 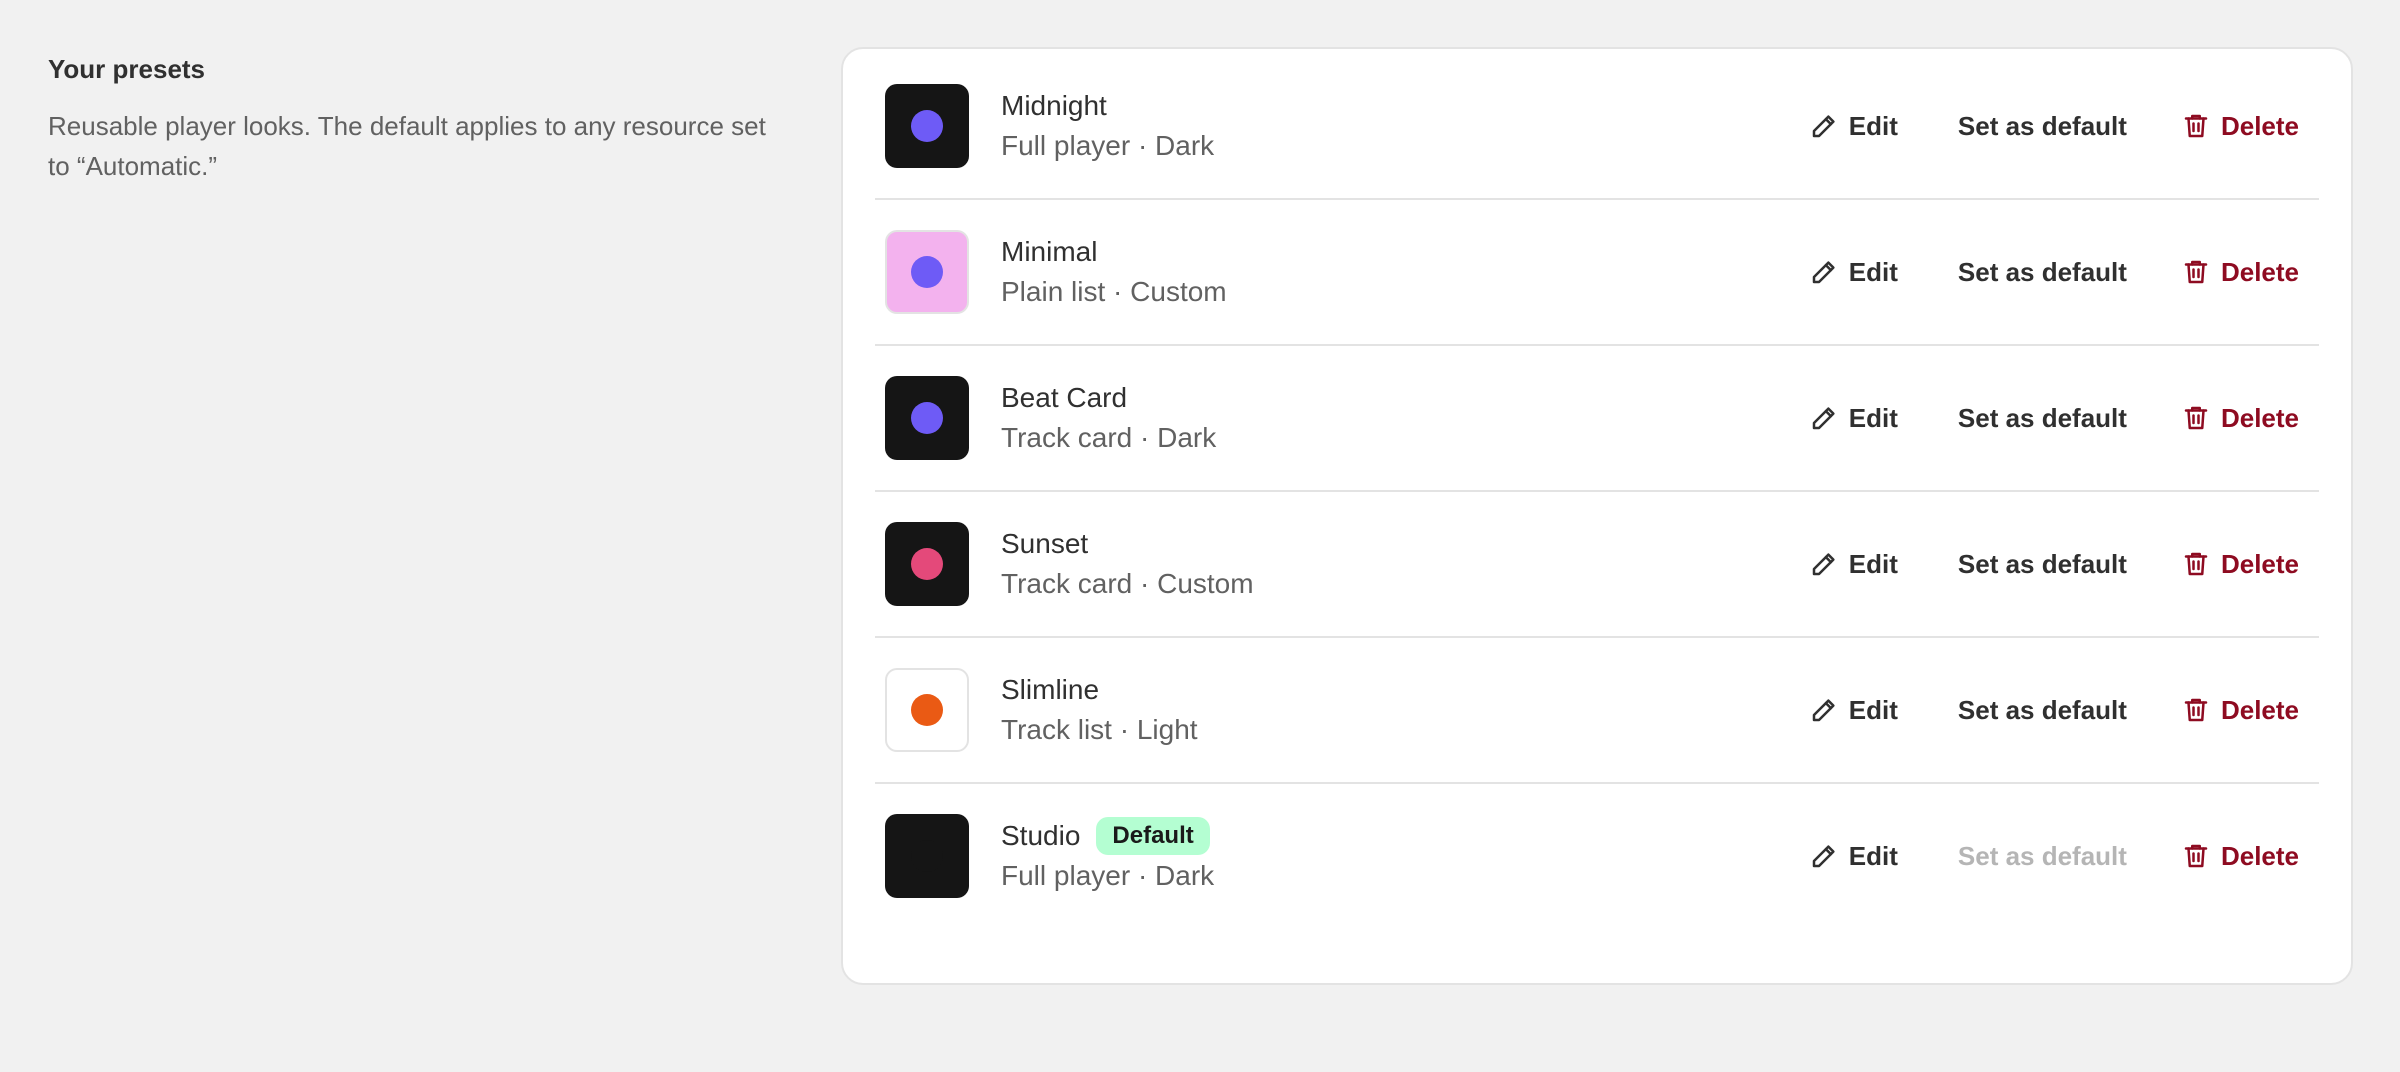 What do you see at coordinates (1114, 291) in the screenshot?
I see `preset-meta: Plain list · Custom` at bounding box center [1114, 291].